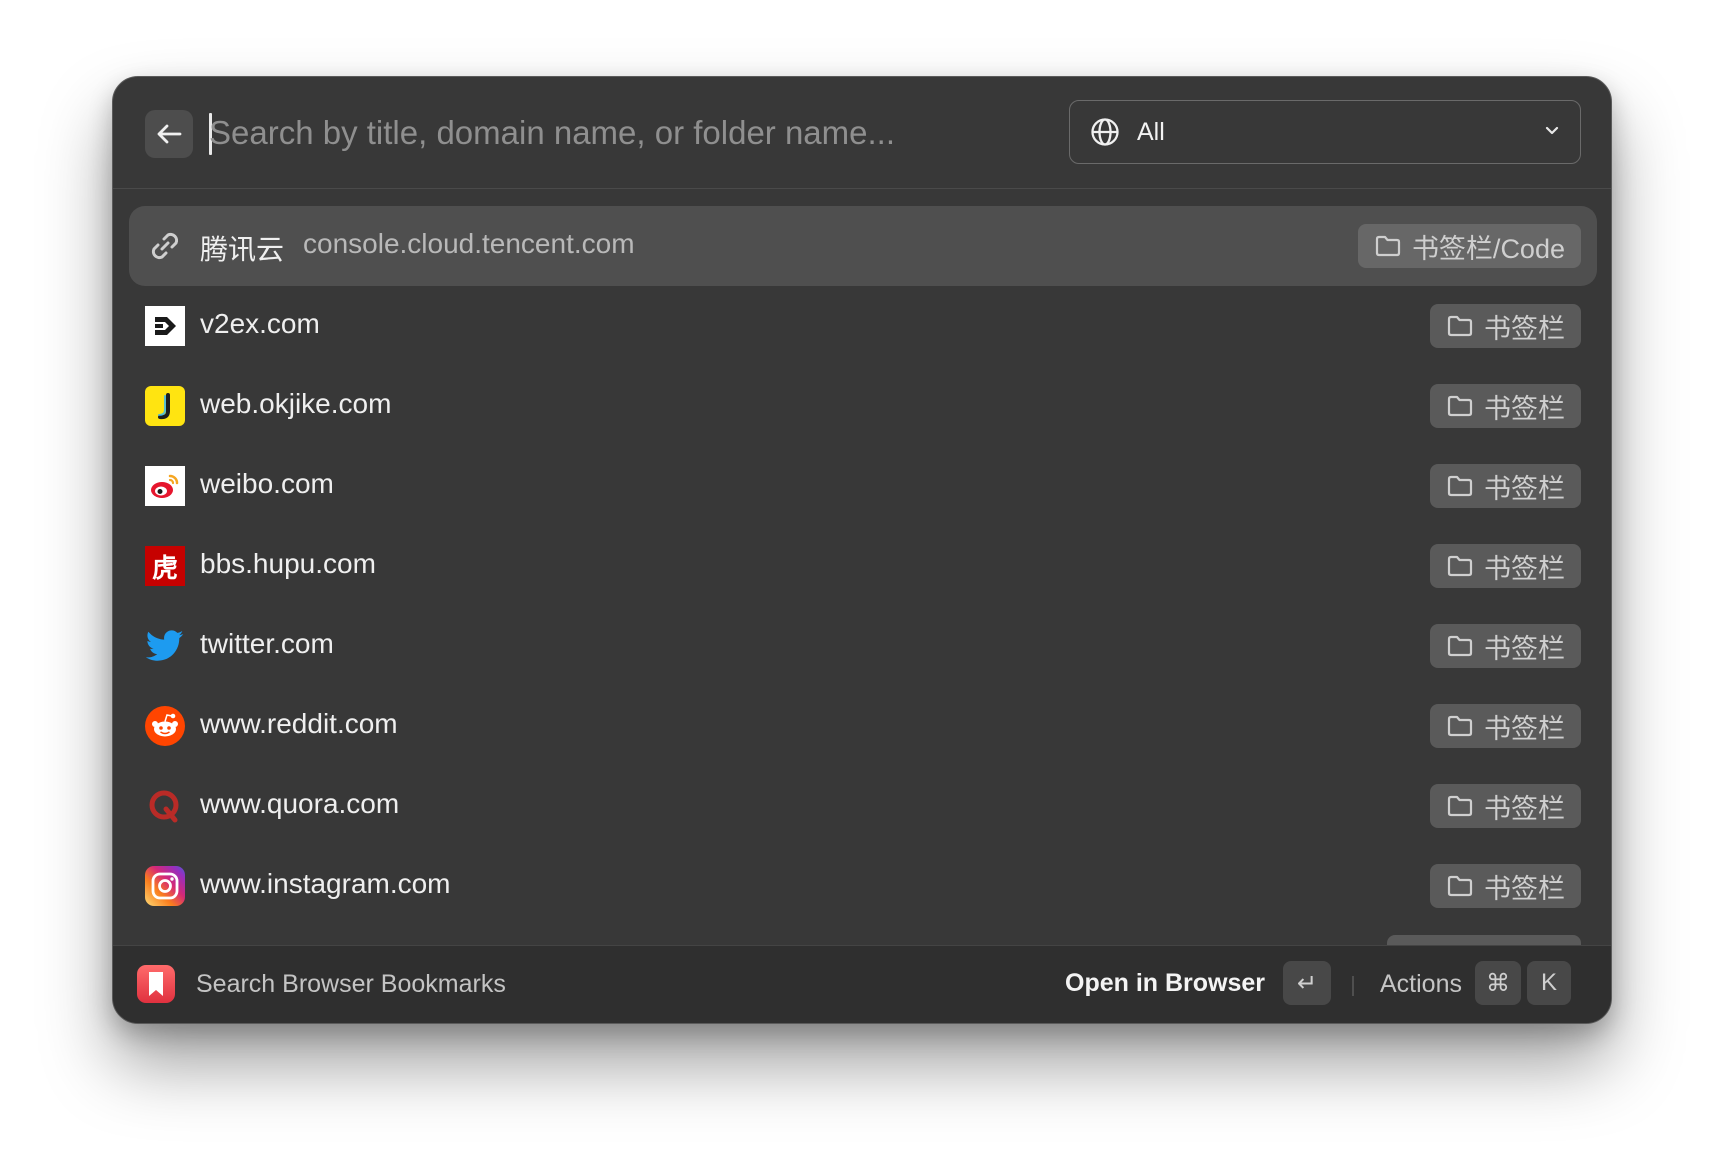  Describe the element at coordinates (863, 806) in the screenshot. I see `bookmark-row-quora: www.quora.com 书签栏` at that location.